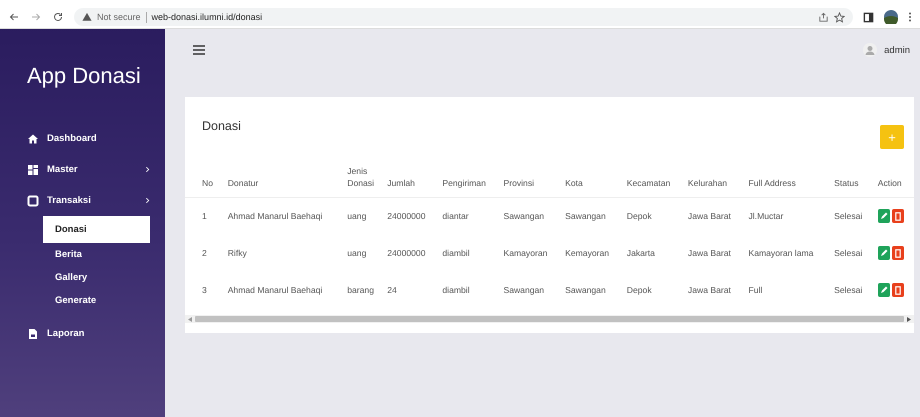 The image size is (920, 417). Describe the element at coordinates (58, 17) in the screenshot. I see `reload-icon` at that location.